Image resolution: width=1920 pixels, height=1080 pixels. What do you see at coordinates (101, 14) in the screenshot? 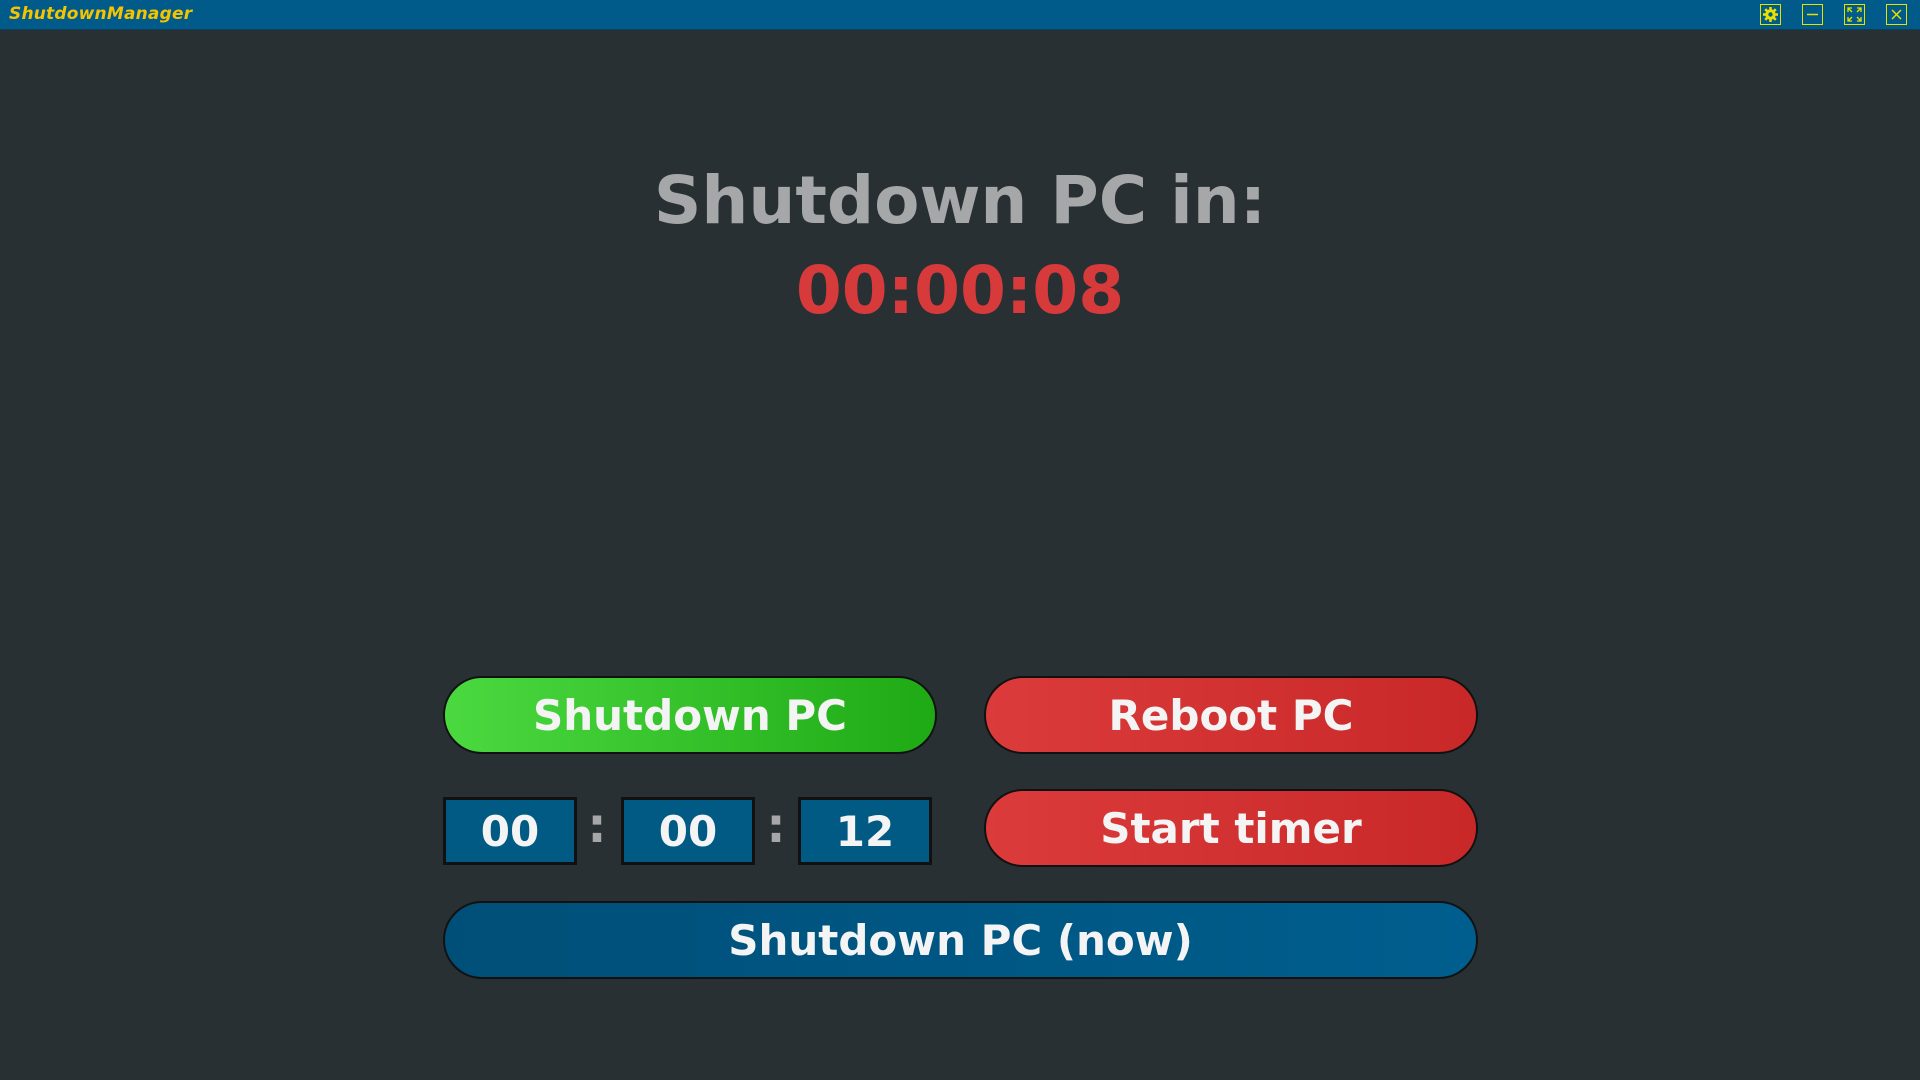
I see `app-title: ShutdownManager` at bounding box center [101, 14].